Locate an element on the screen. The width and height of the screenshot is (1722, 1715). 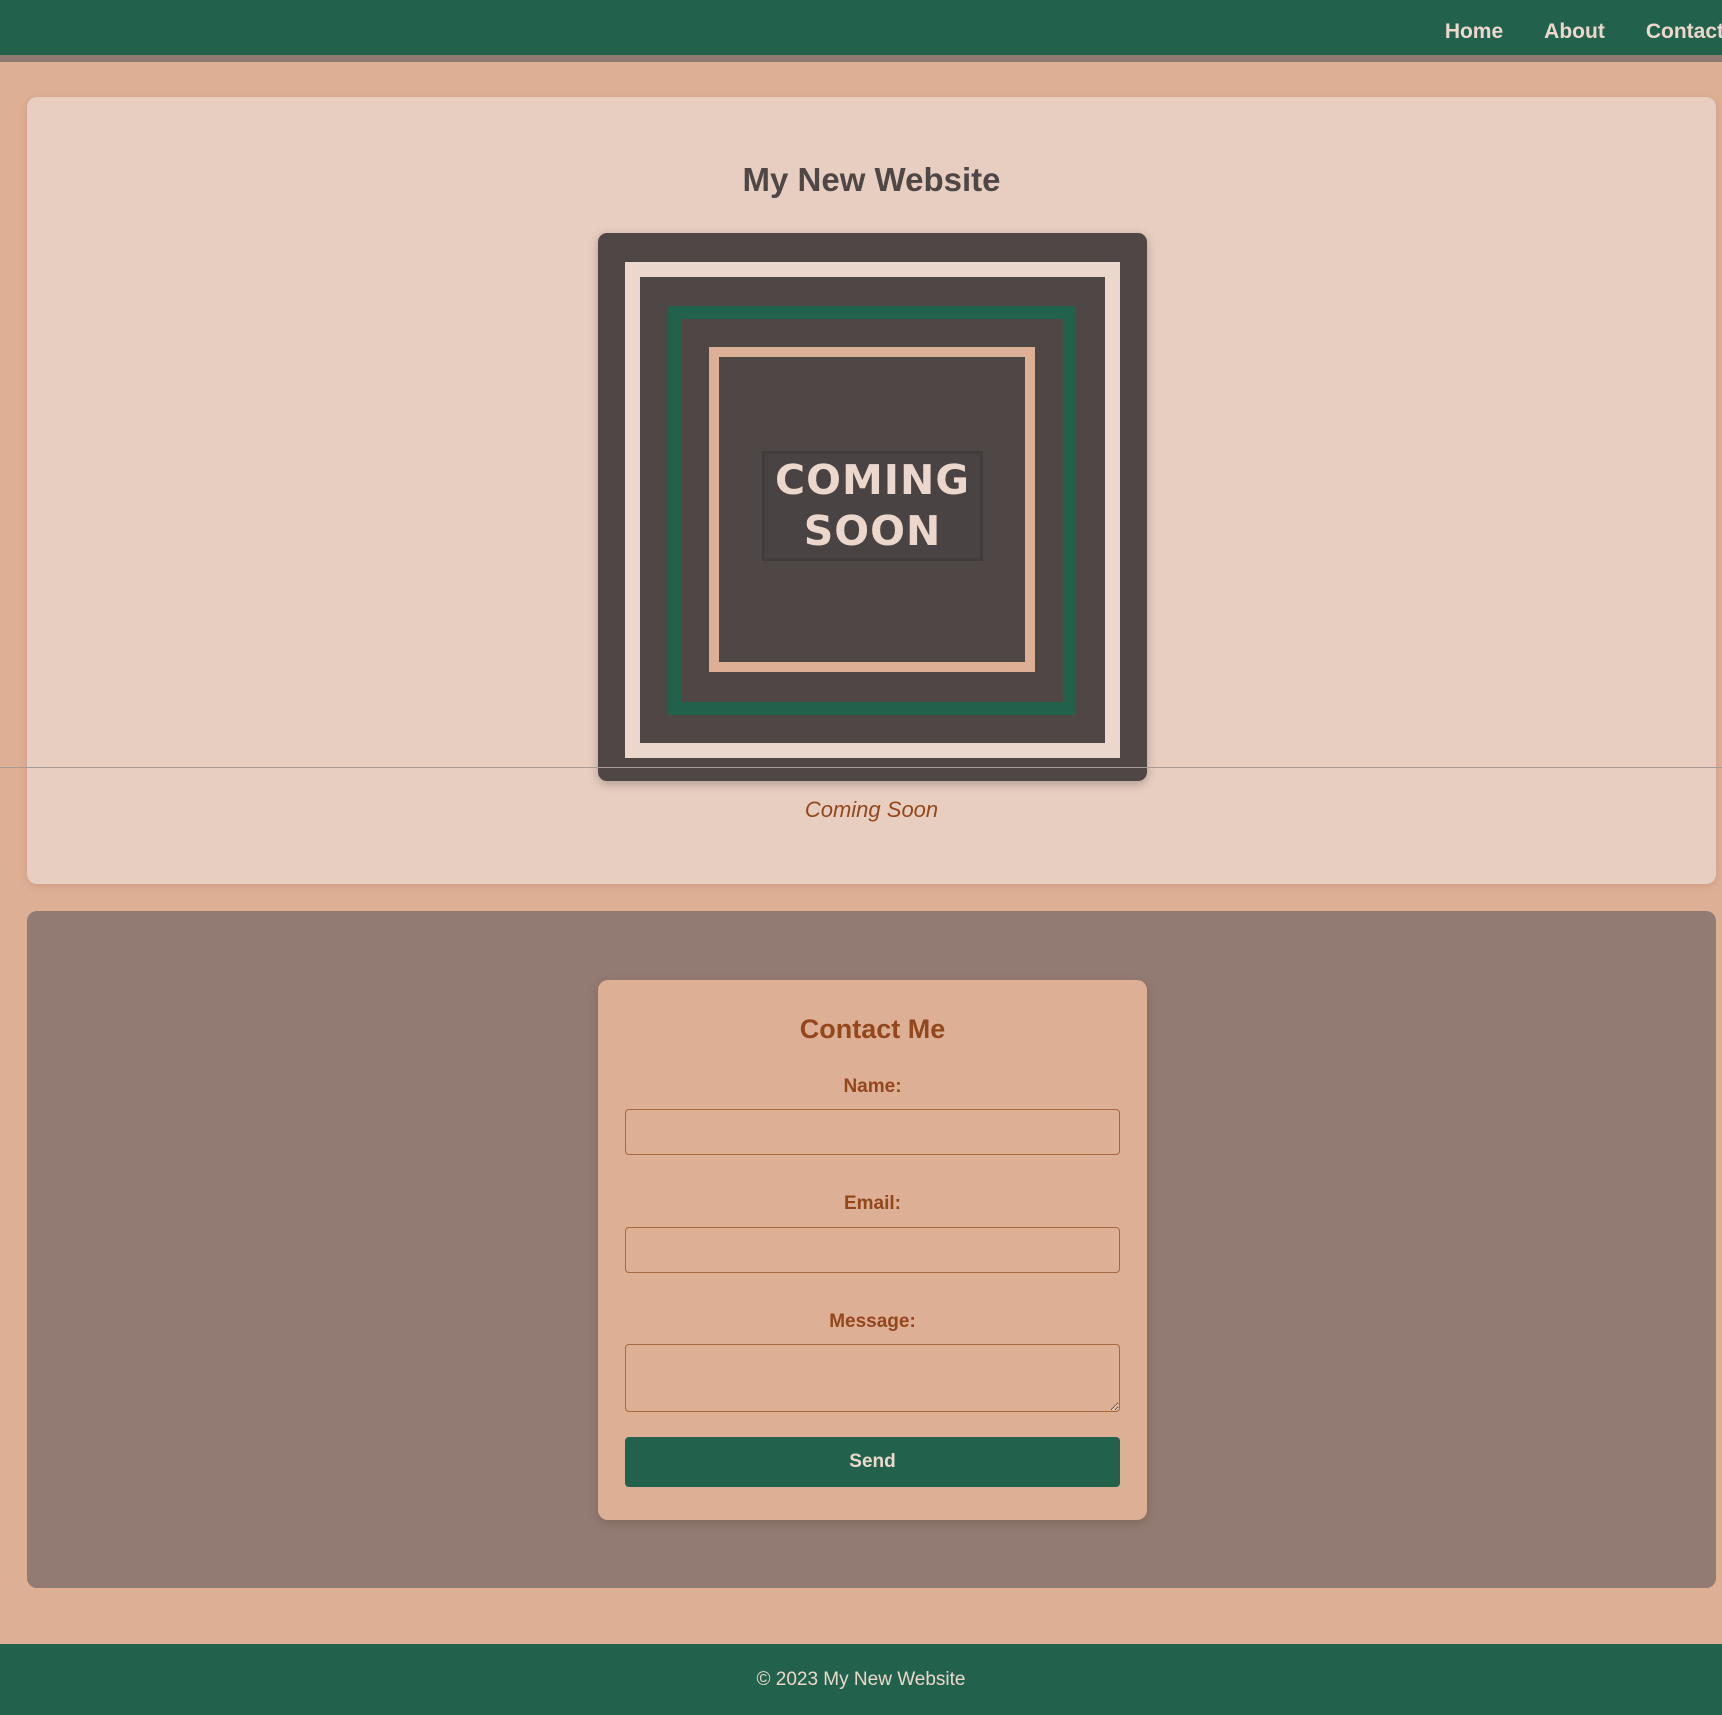
message-field is located at coordinates (872, 1378).